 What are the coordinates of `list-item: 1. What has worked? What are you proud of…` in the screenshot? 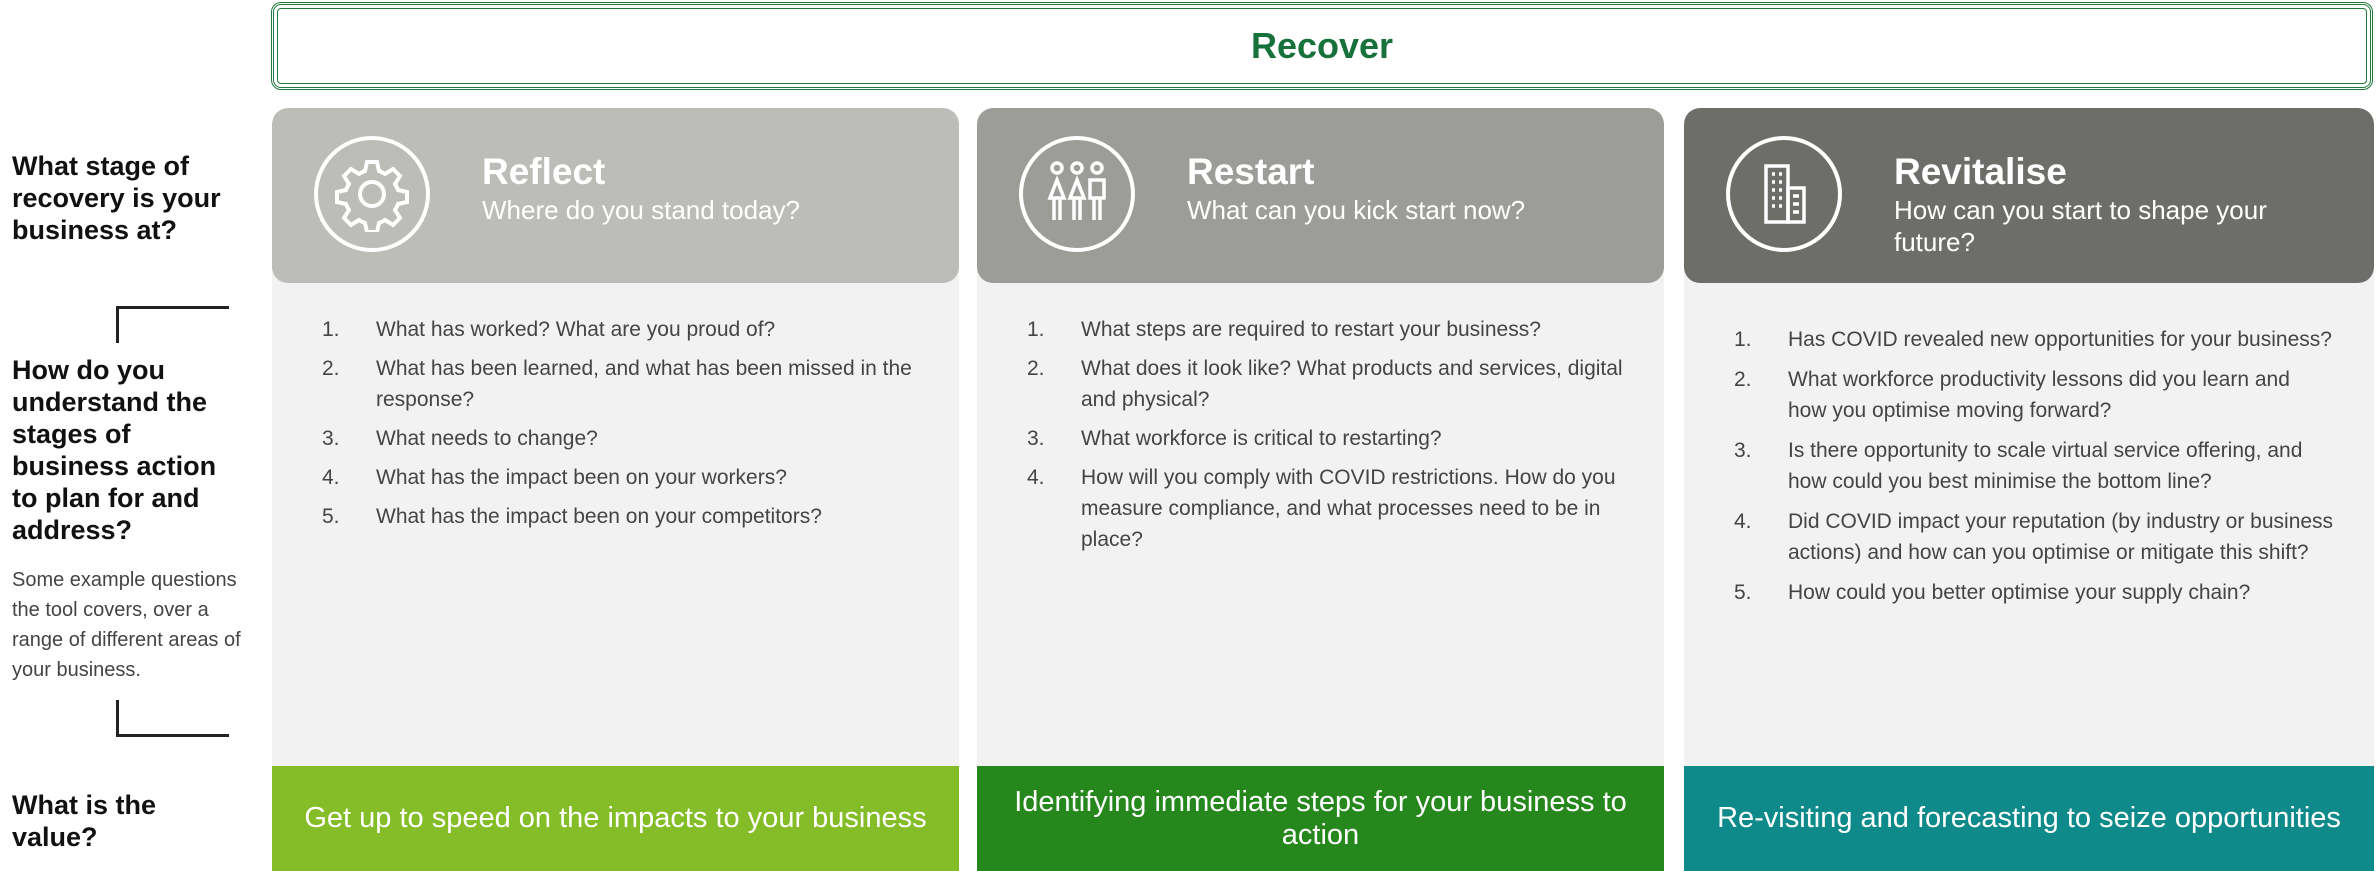 It's located at (549, 329).